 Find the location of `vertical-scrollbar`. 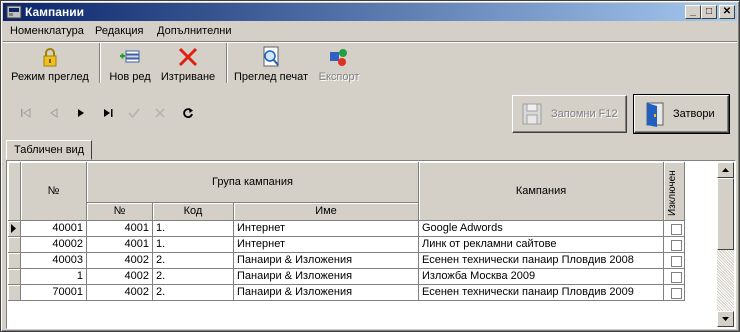

vertical-scrollbar is located at coordinates (725, 244).